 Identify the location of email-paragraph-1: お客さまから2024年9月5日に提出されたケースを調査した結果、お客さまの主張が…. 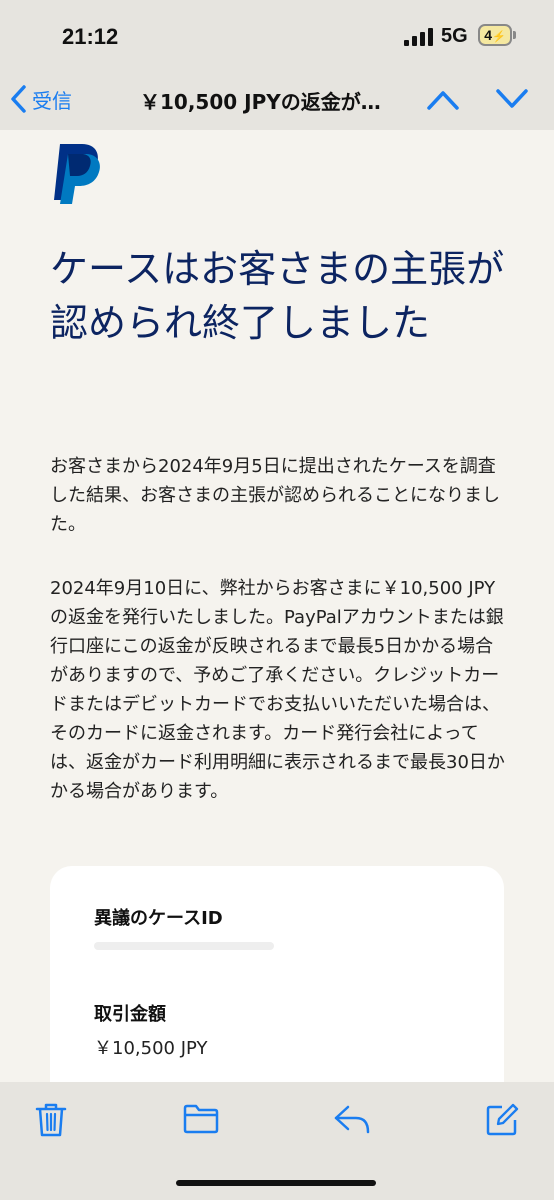
(275, 495).